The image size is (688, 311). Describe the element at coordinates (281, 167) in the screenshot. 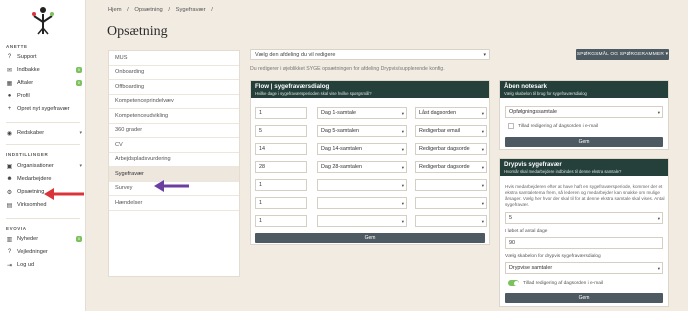

I see `day-input: 28` at that location.